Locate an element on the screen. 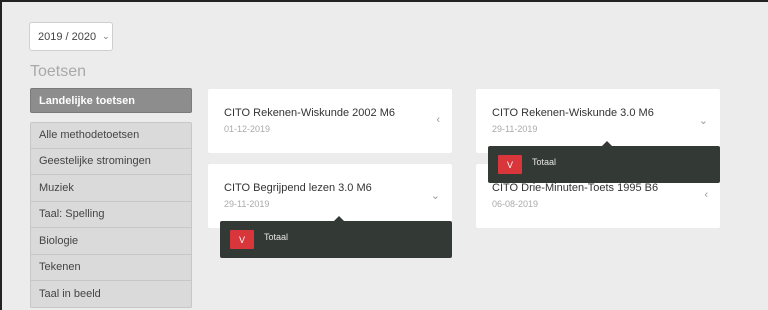 This screenshot has height=310, width=768. sidebar-item-muziek: Muziek is located at coordinates (111, 188).